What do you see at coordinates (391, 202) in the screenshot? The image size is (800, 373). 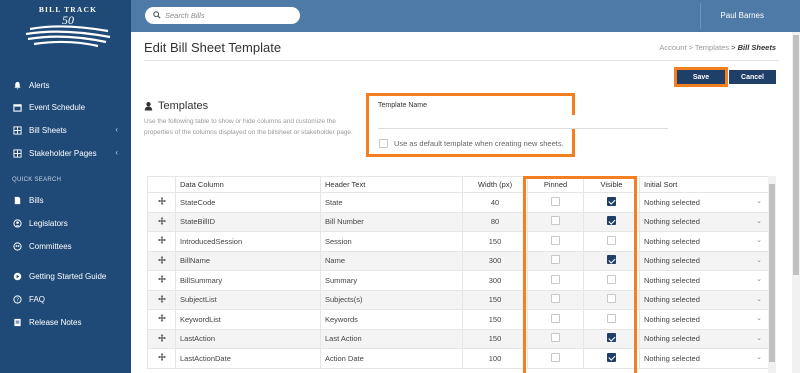 I see `header-text-cell: State` at bounding box center [391, 202].